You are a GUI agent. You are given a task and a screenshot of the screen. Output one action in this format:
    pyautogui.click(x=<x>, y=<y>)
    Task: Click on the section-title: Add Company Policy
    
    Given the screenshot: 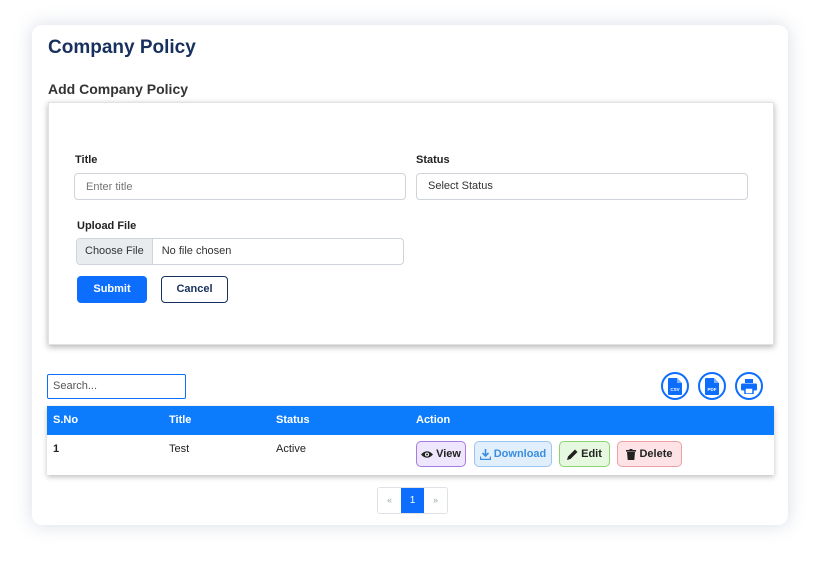 What is the action you would take?
    pyautogui.click(x=118, y=89)
    